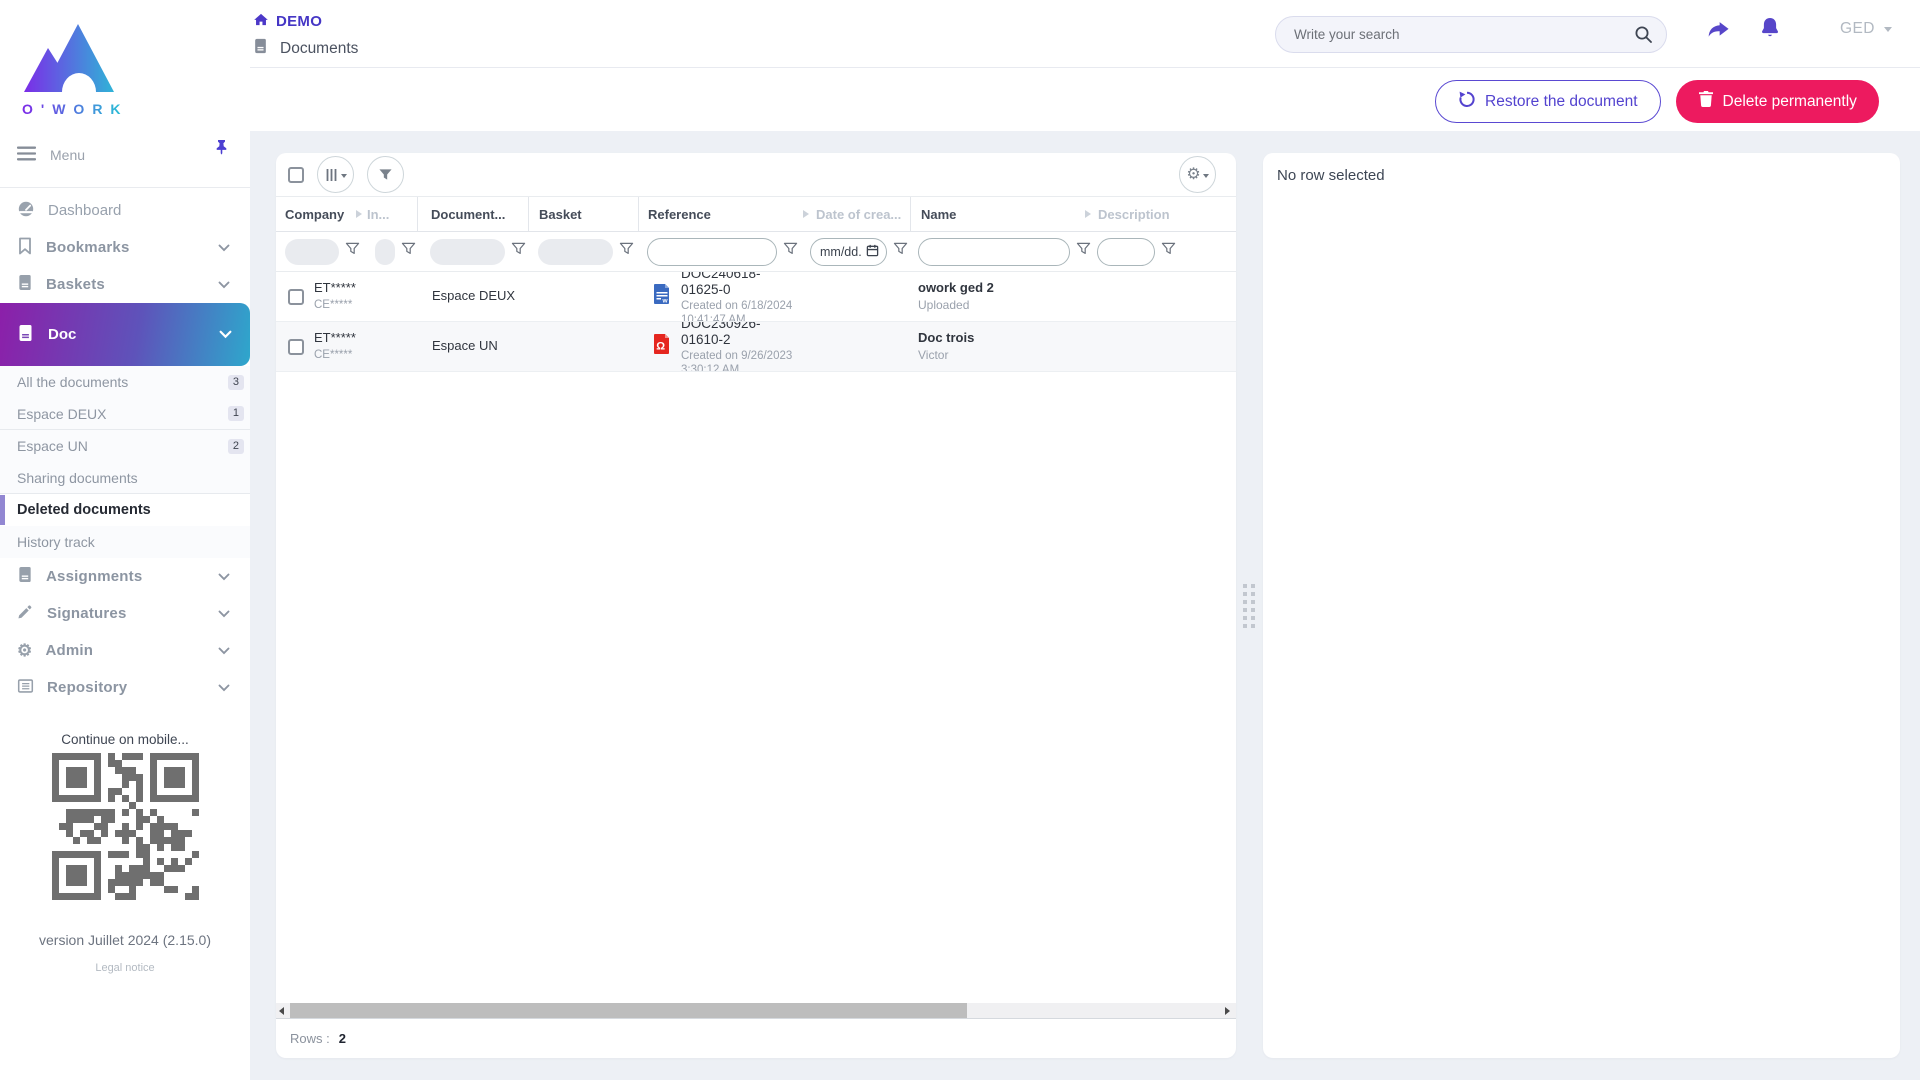 The width and height of the screenshot is (1920, 1080). I want to click on account-menu: GED, so click(1866, 29).